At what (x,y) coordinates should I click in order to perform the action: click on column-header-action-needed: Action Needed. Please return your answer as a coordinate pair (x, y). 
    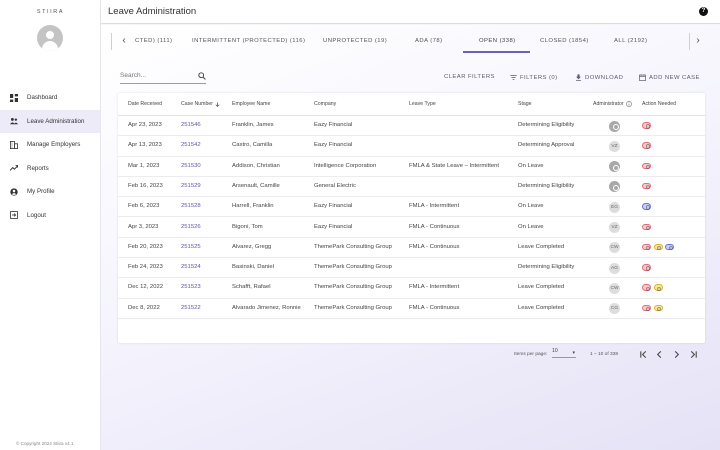
    Looking at the image, I should click on (659, 104).